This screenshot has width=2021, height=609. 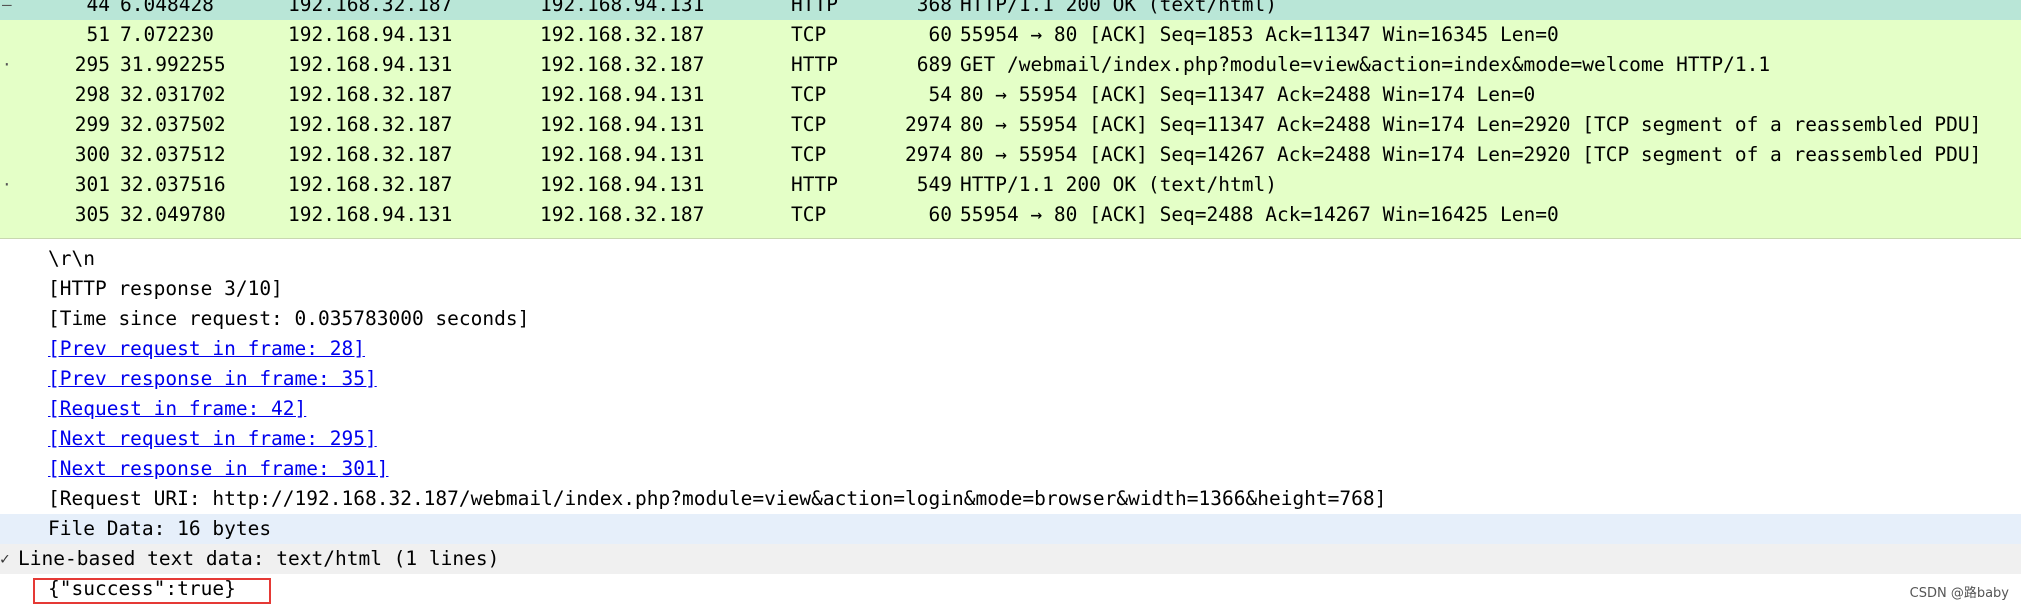 What do you see at coordinates (934, 64) in the screenshot?
I see `packet-length: 689` at bounding box center [934, 64].